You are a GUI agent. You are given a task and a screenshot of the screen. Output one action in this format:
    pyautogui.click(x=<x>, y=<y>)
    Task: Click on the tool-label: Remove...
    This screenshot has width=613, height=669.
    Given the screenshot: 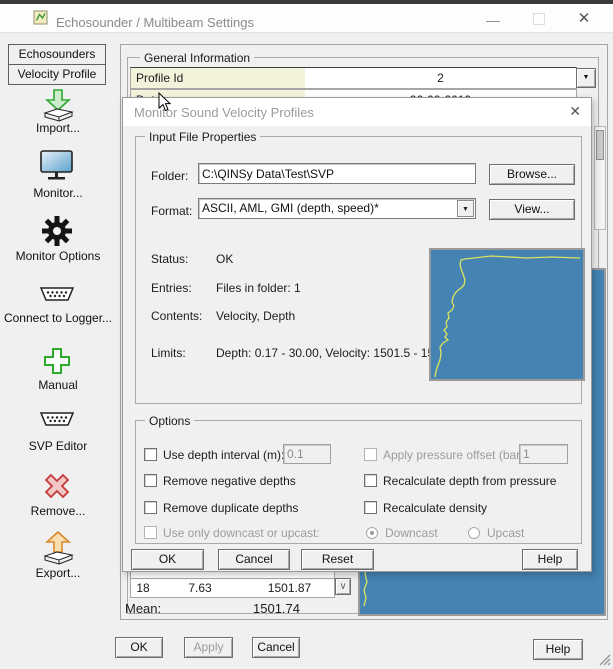 What is the action you would take?
    pyautogui.click(x=58, y=511)
    